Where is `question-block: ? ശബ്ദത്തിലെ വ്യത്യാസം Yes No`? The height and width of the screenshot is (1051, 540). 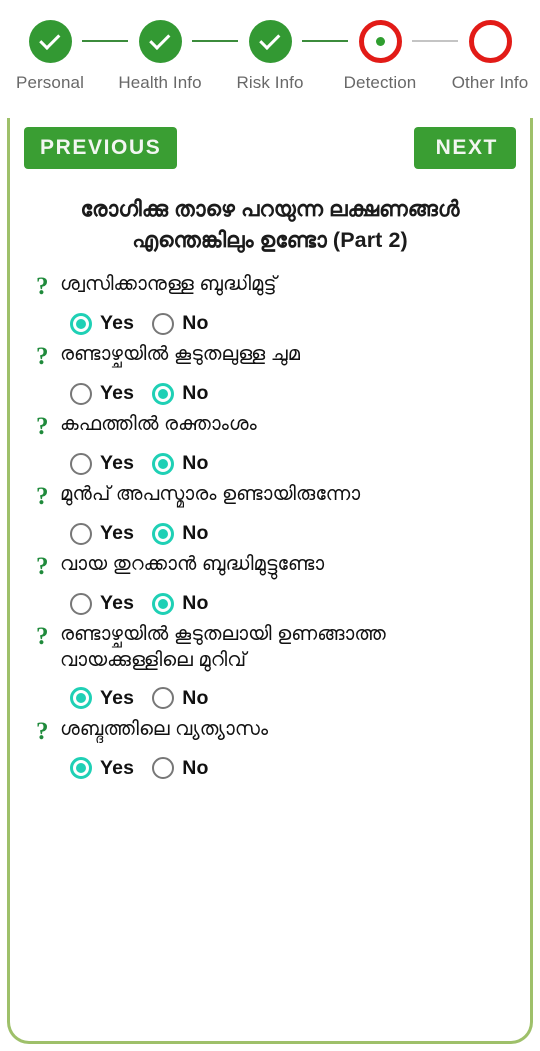 question-block: ? ശബ്ദത്തിലെ വ്യത്യാസം Yes No is located at coordinates (270, 748).